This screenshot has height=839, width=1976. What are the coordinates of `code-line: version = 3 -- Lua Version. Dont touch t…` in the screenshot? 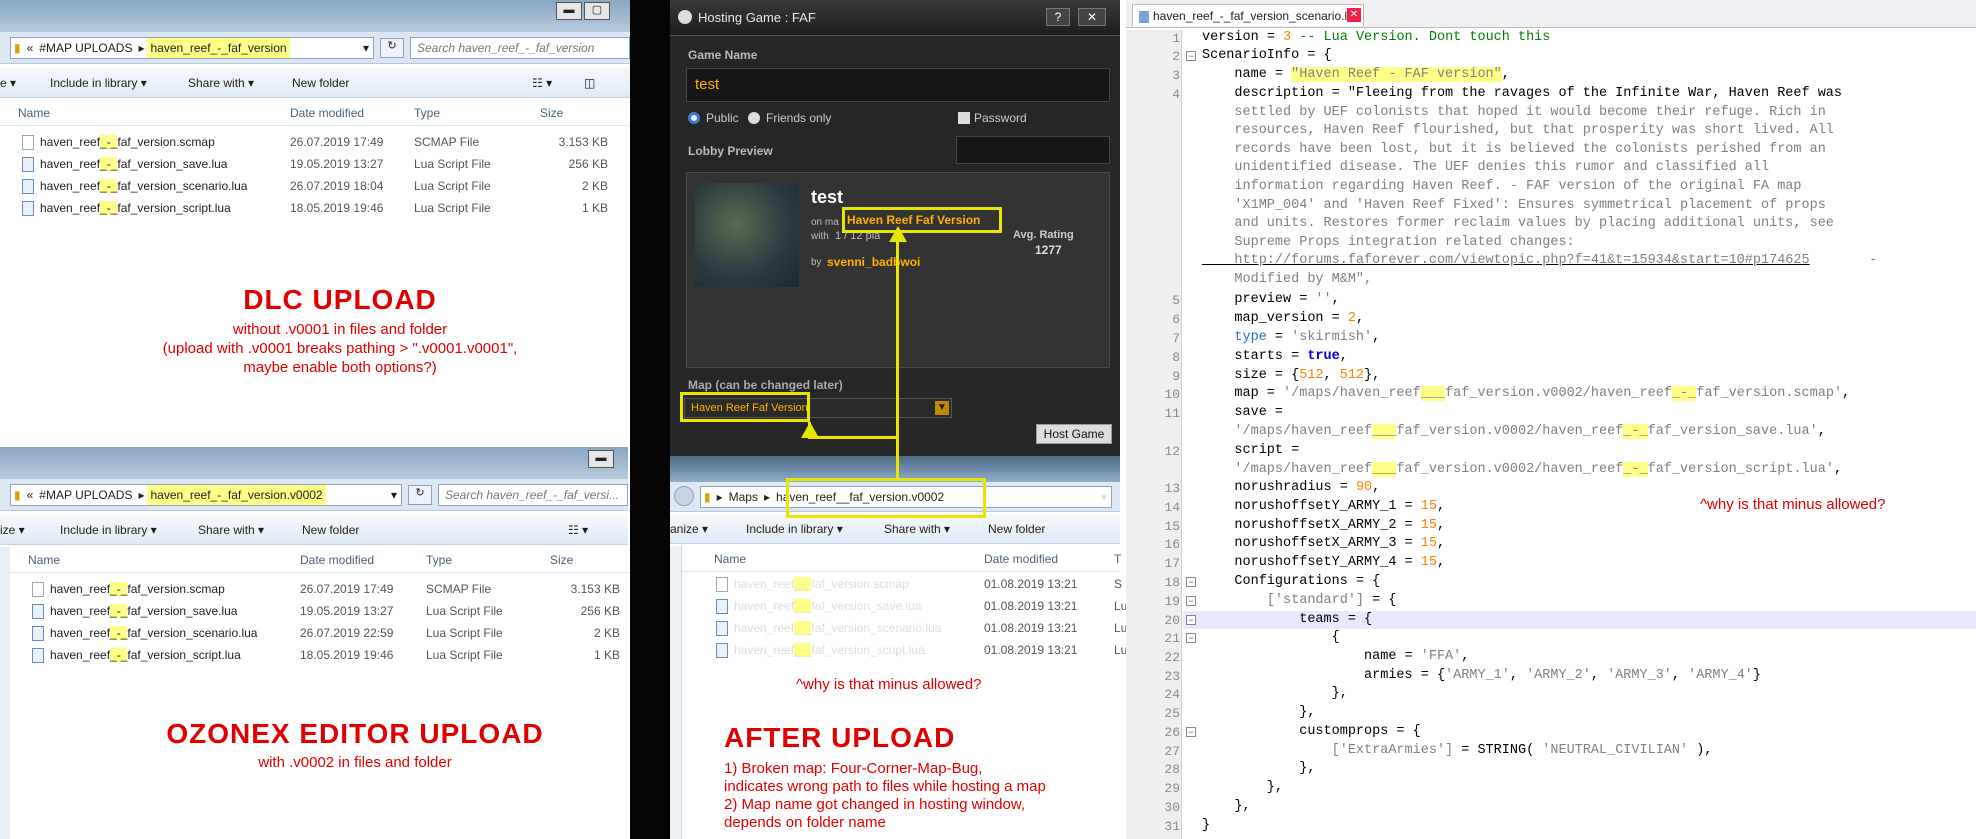 It's located at (1376, 37).